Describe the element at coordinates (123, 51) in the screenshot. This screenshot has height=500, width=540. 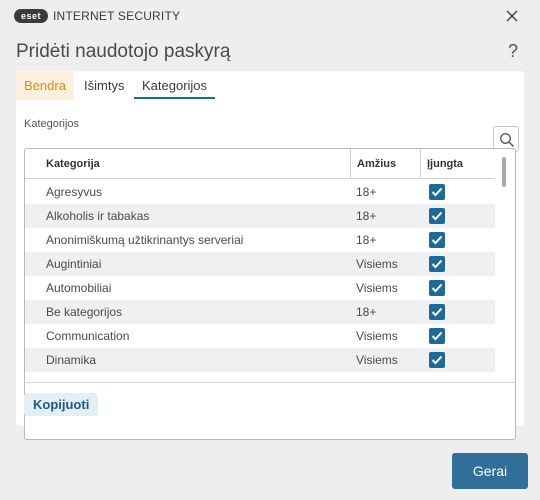
I see `dialog-title: Pridėti naudotojo paskyrą` at that location.